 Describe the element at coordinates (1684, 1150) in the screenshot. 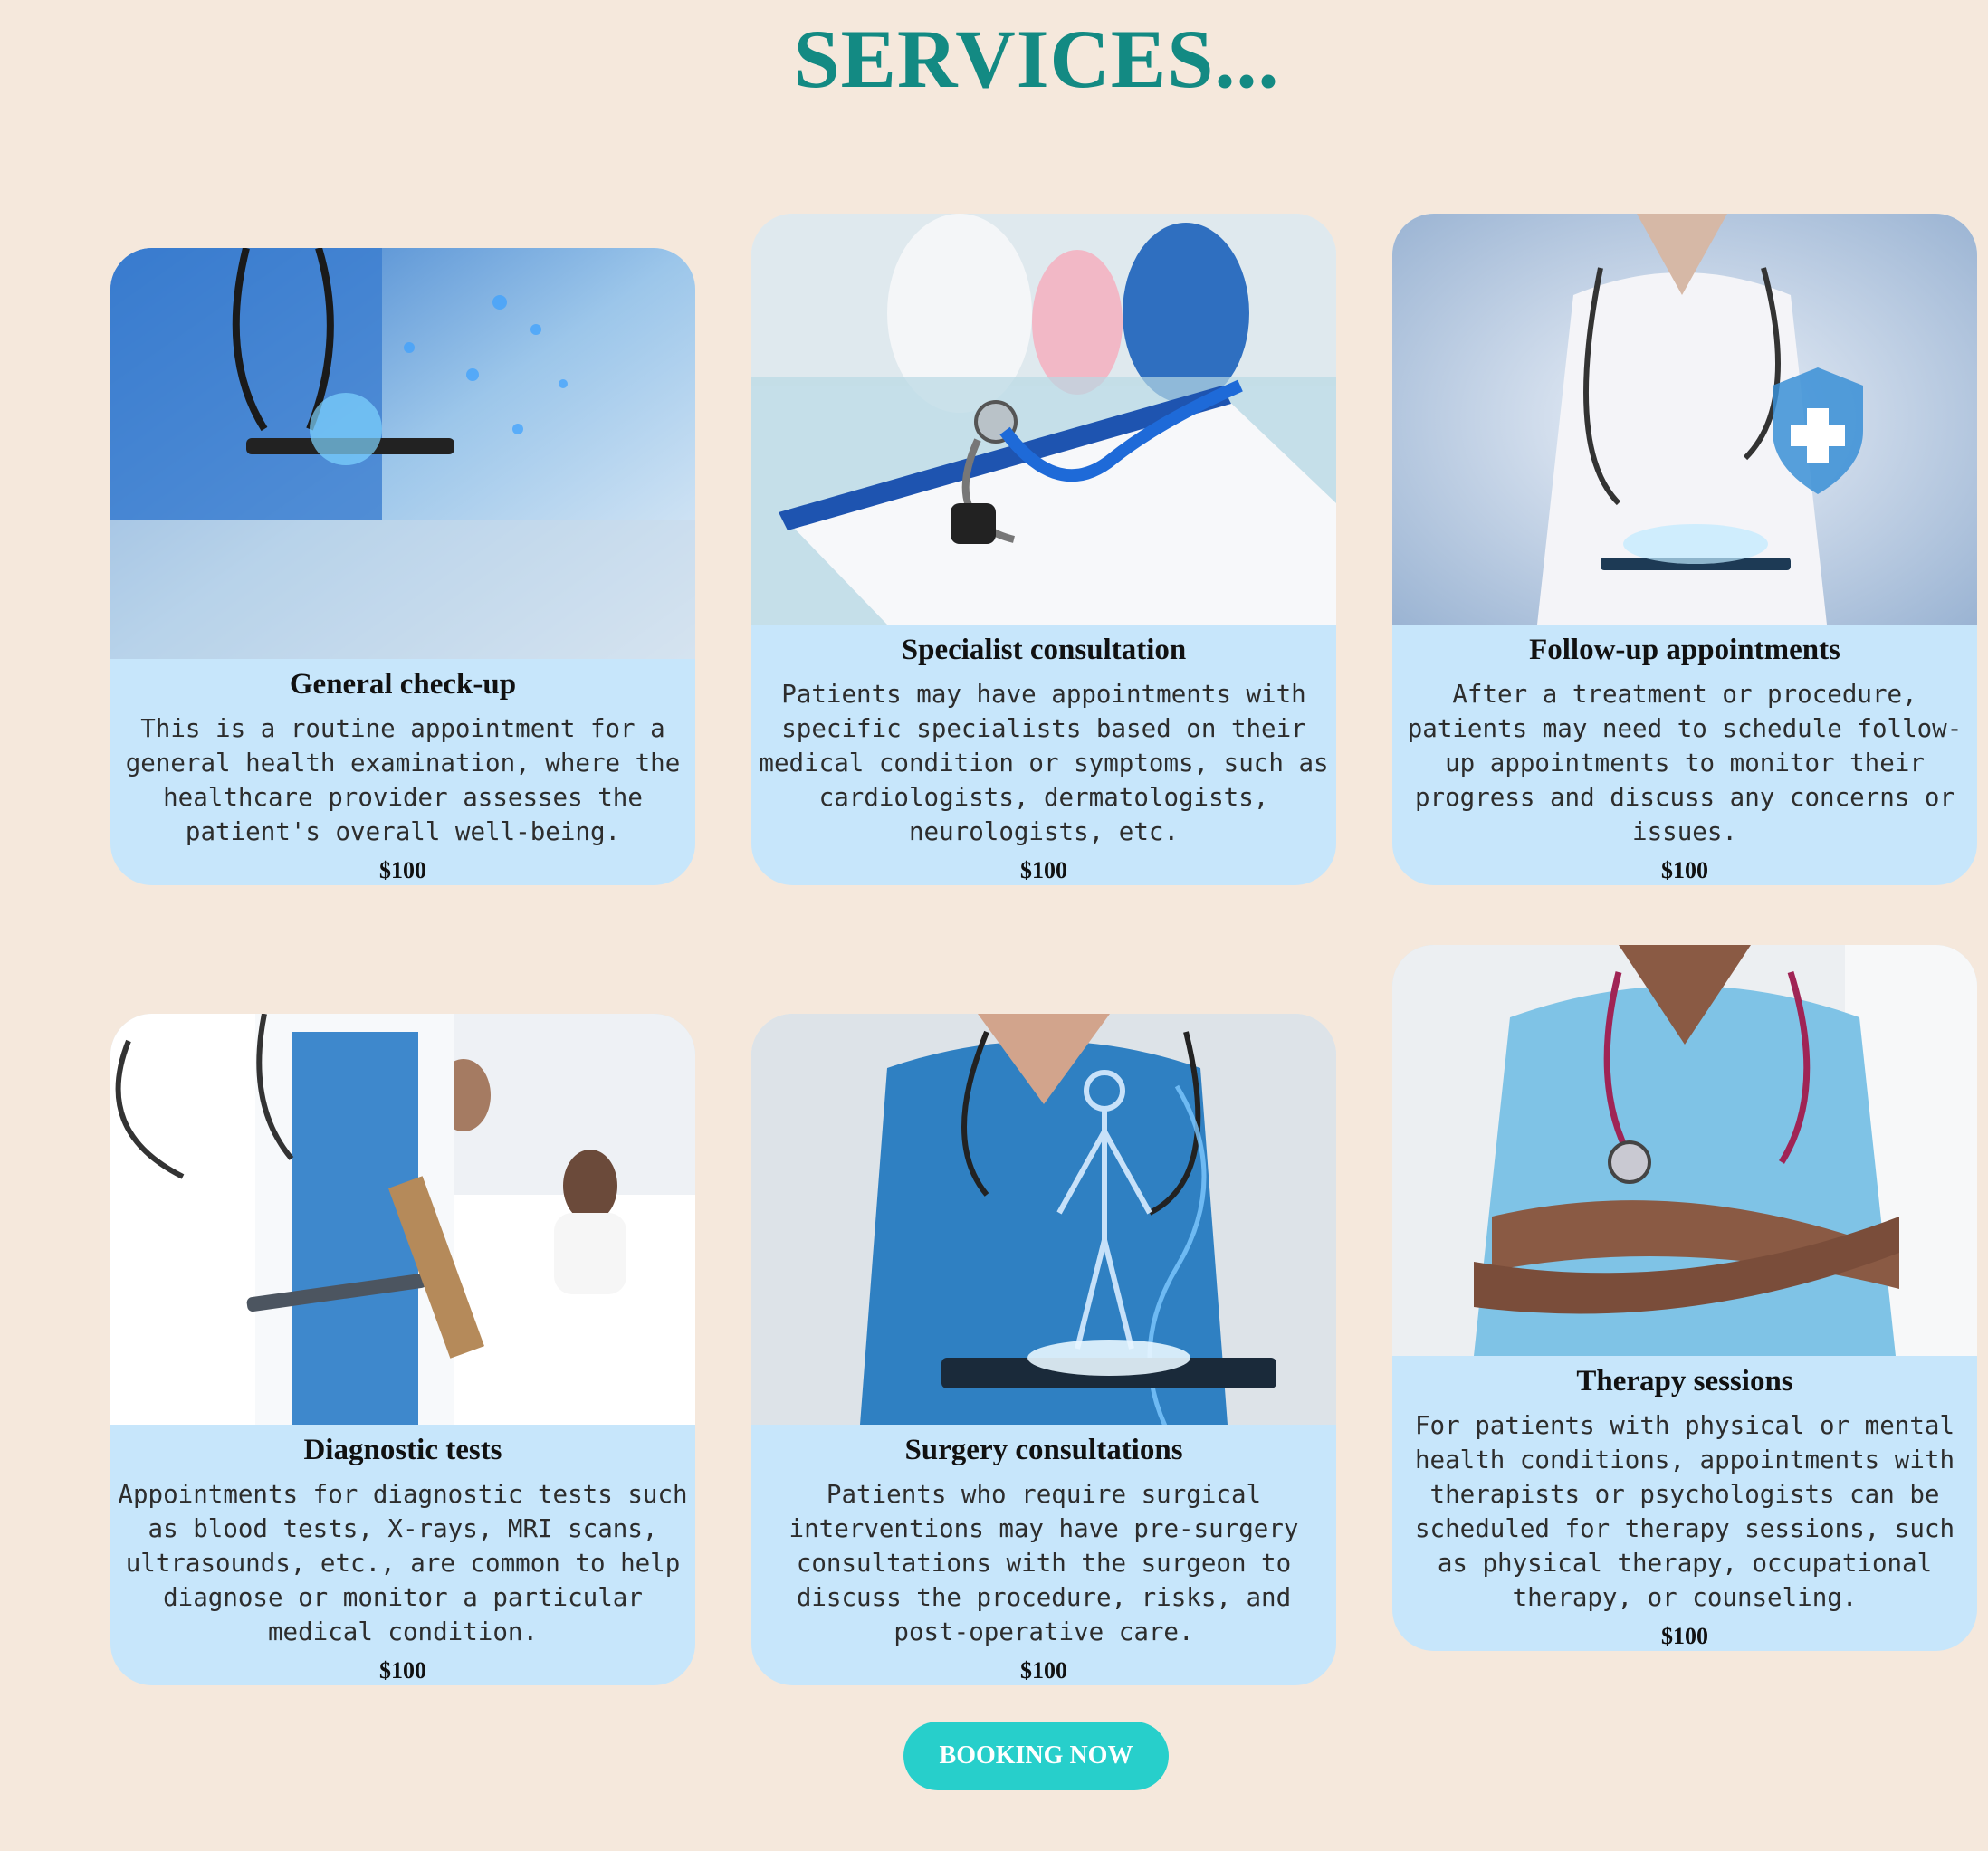

I see `nurse-arms-crossed-image` at that location.